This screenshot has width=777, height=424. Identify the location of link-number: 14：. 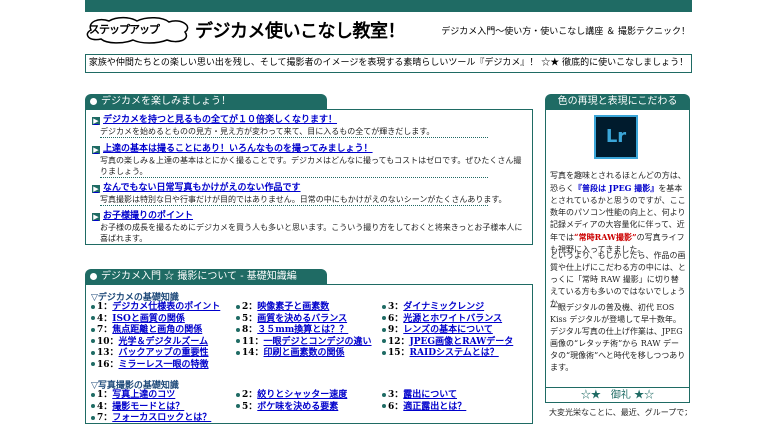
(253, 353).